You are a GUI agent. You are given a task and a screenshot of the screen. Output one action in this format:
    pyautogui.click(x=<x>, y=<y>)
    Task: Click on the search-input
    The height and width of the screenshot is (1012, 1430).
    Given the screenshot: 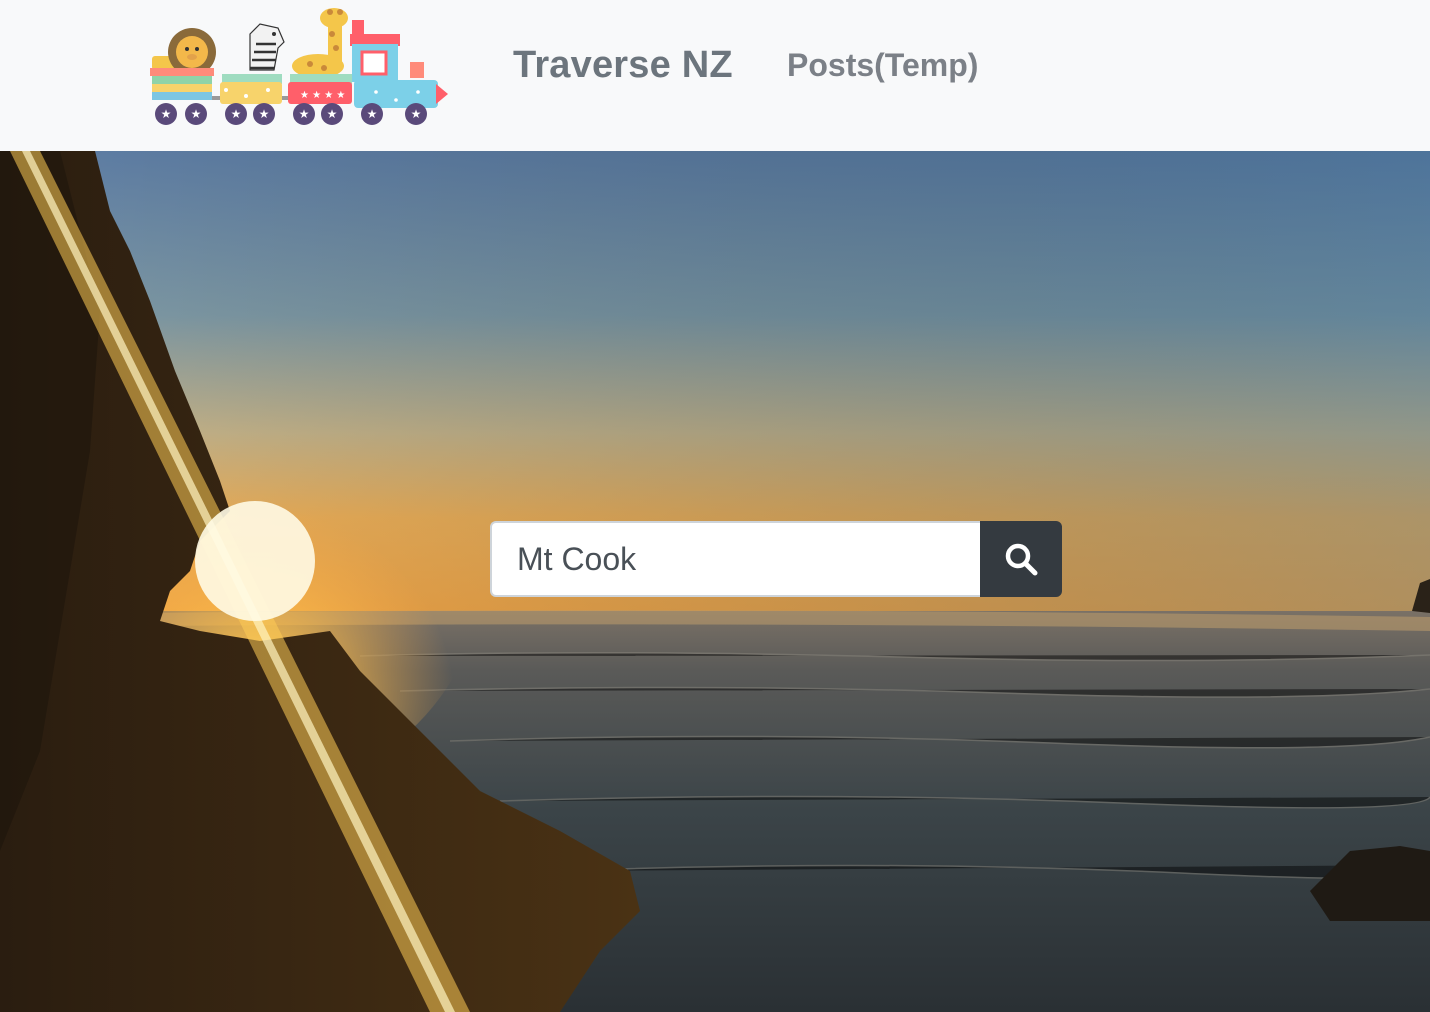 What is the action you would take?
    pyautogui.click(x=735, y=559)
    